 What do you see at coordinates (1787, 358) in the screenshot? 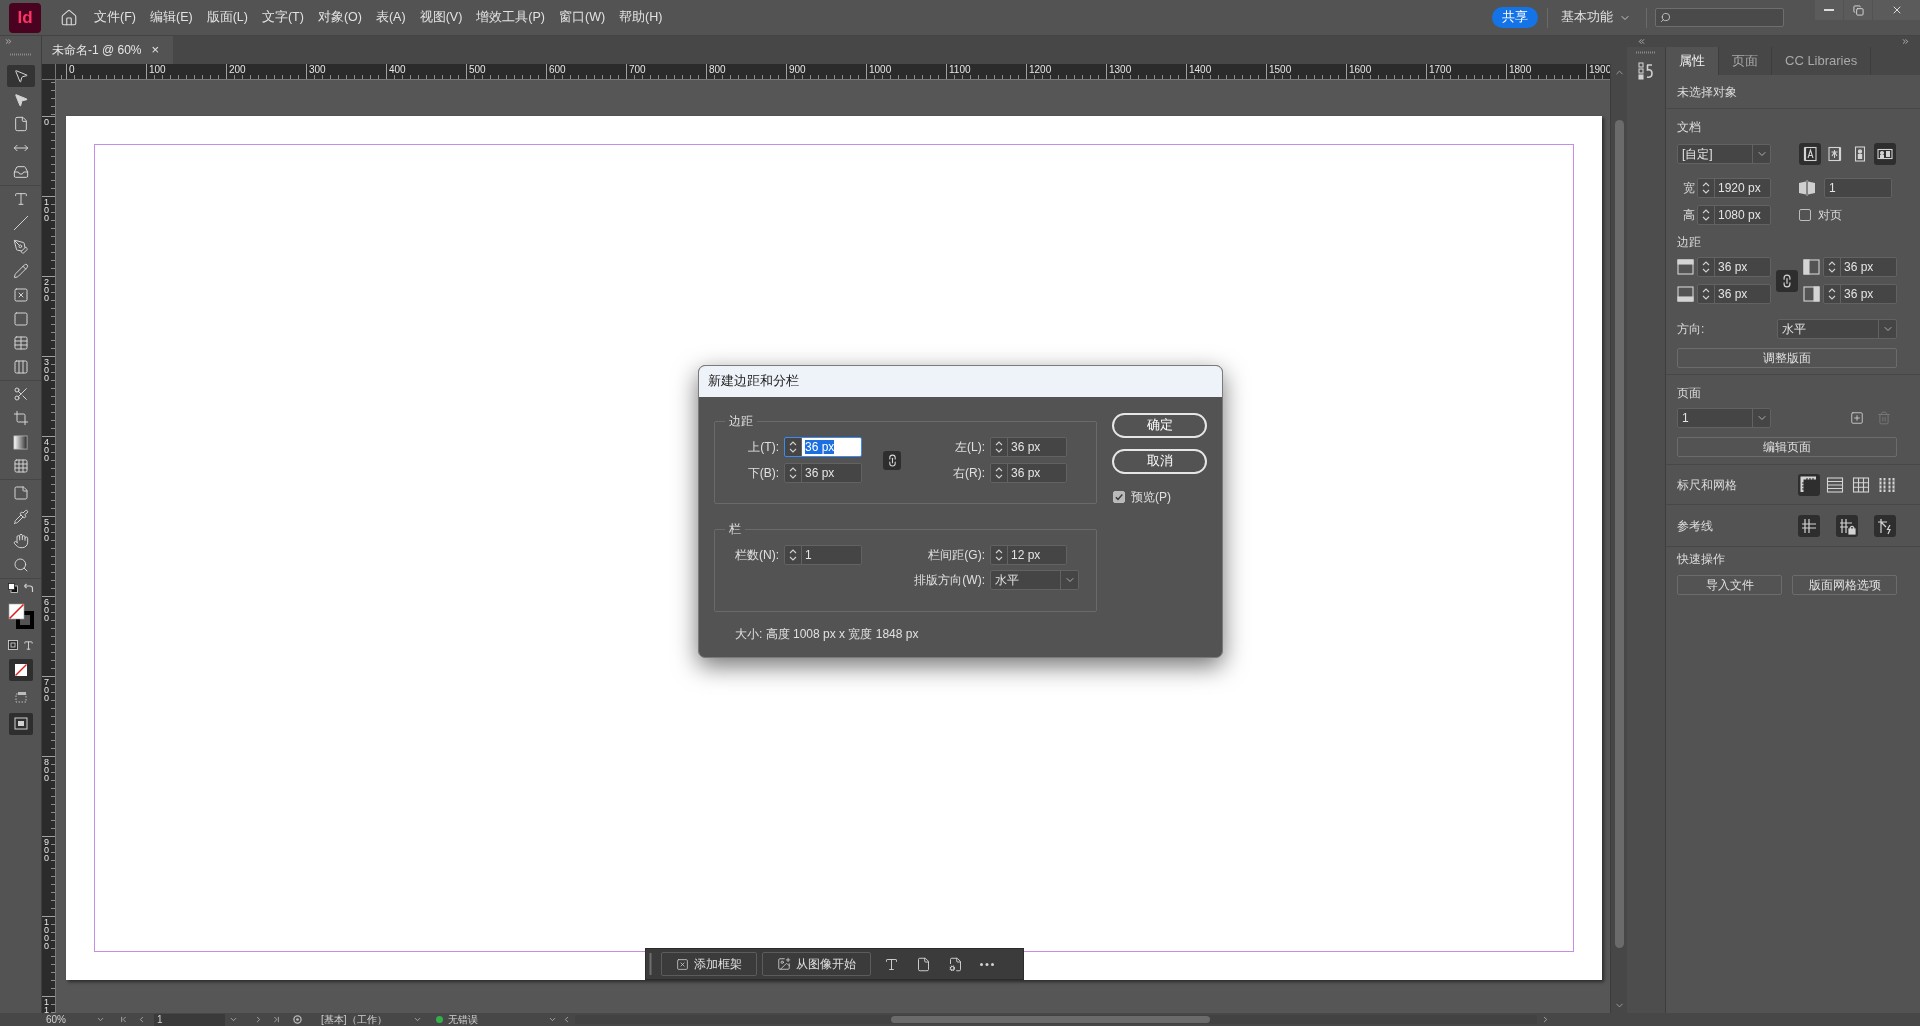
I see `adjust-layout-button: 调整版面` at bounding box center [1787, 358].